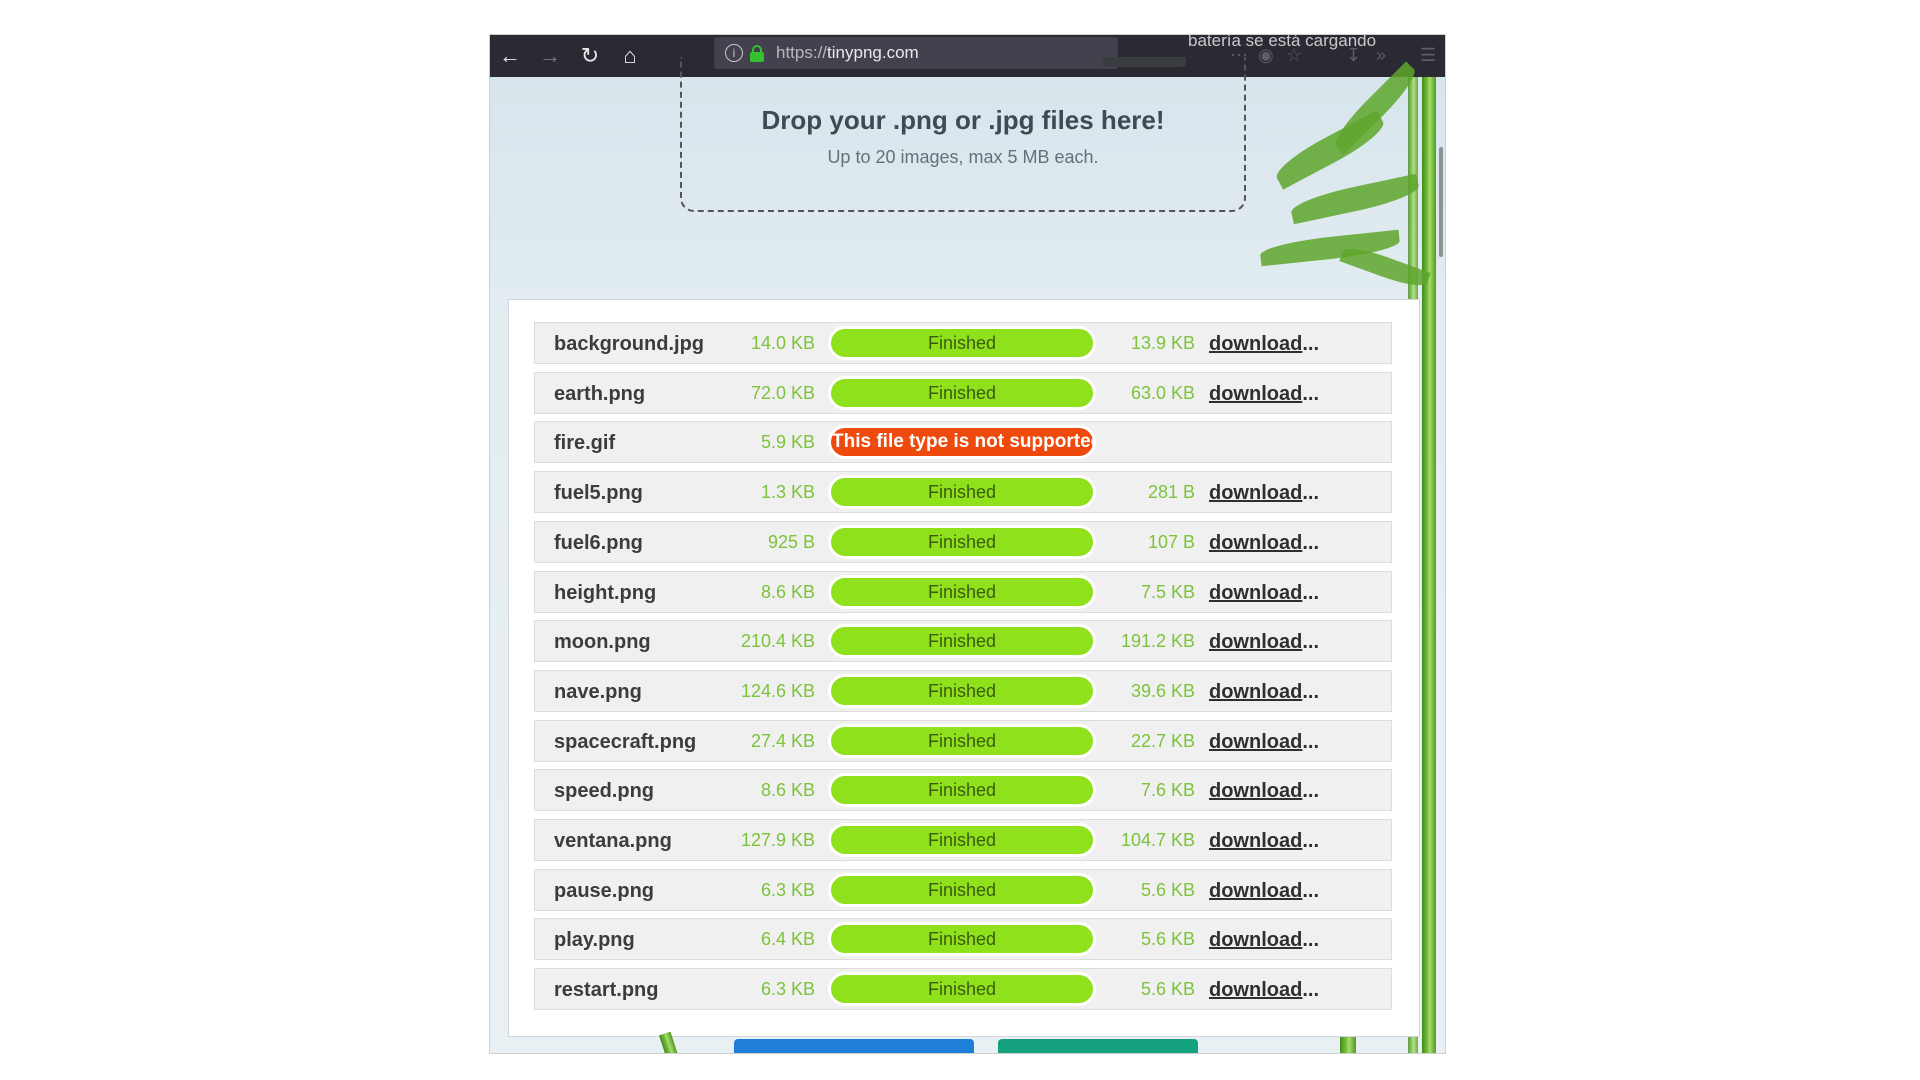 This screenshot has height=1080, width=1920. I want to click on compressed-size: 13.9 KB, so click(1162, 343).